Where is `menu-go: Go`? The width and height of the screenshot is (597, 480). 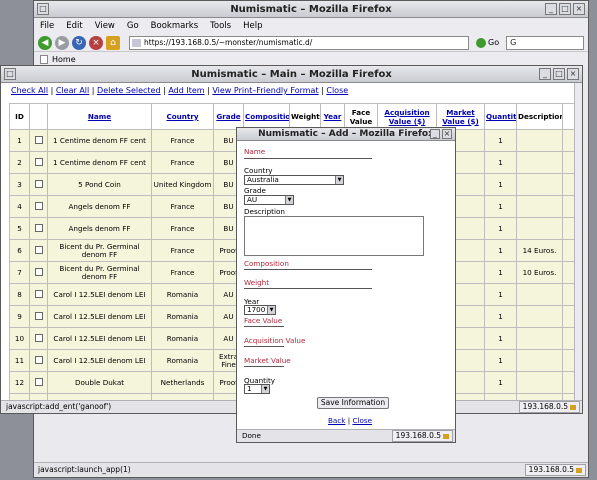
menu-go: Go is located at coordinates (133, 26).